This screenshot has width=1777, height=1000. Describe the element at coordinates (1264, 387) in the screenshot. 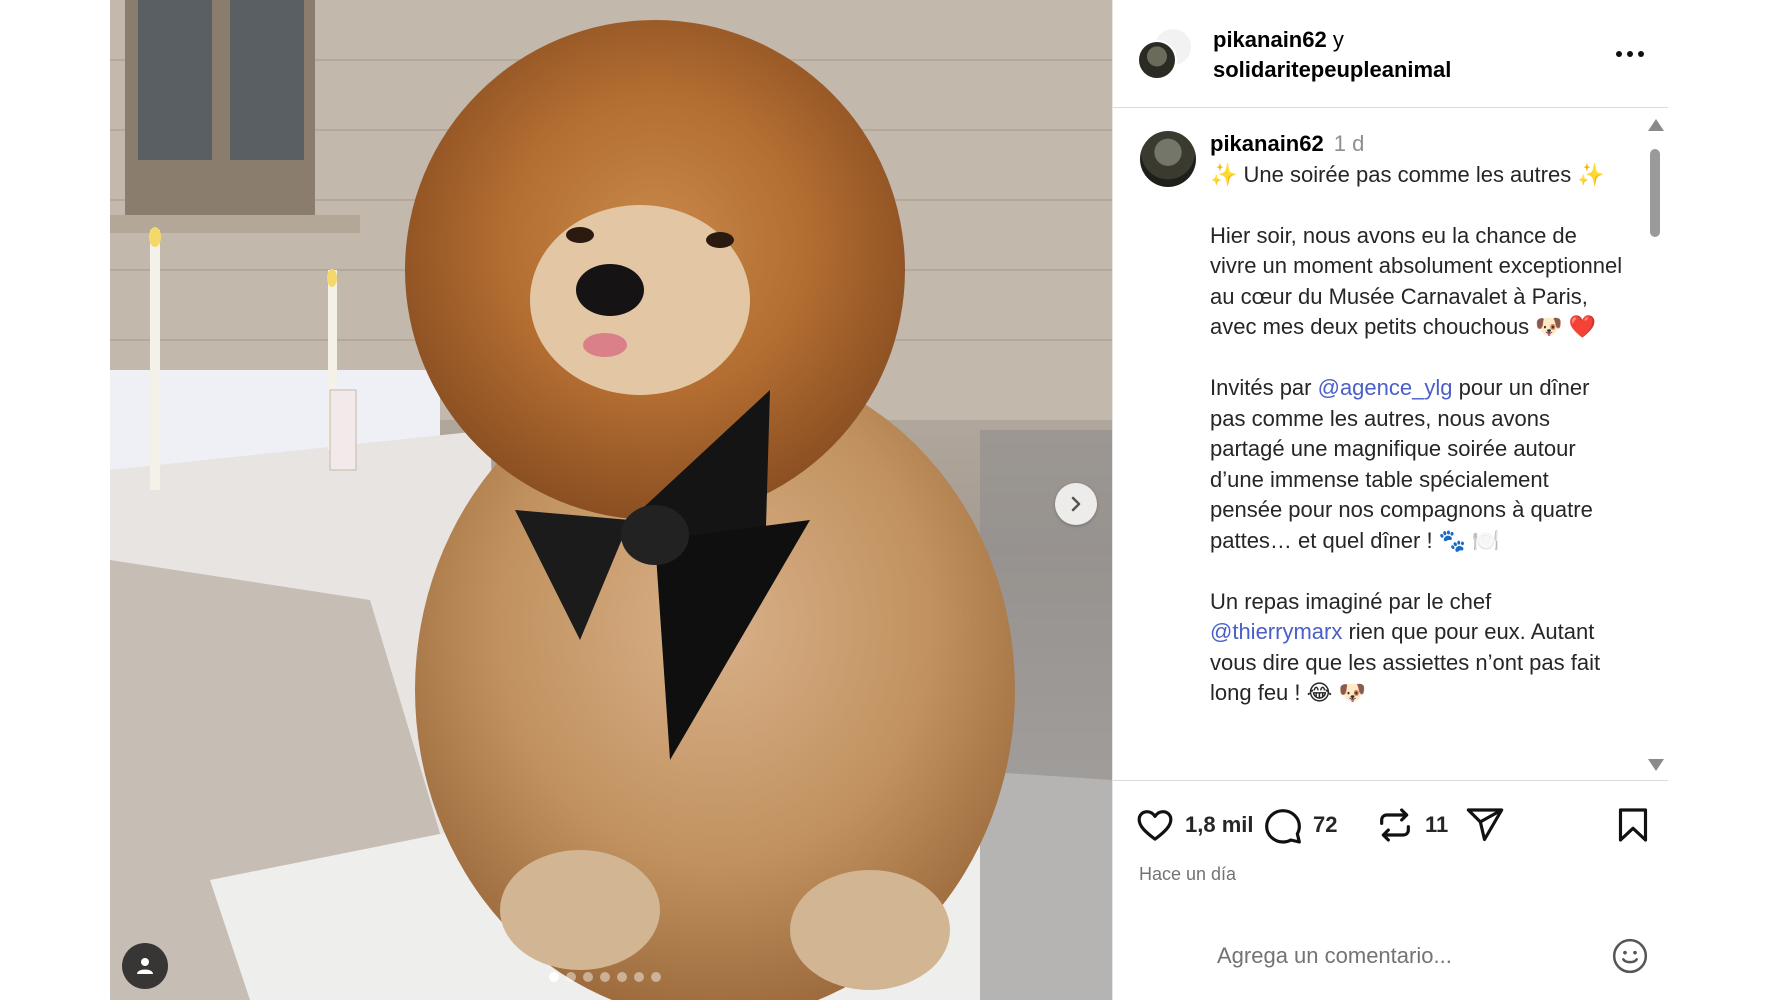

I see `caption-text-fragment: Invités par` at that location.